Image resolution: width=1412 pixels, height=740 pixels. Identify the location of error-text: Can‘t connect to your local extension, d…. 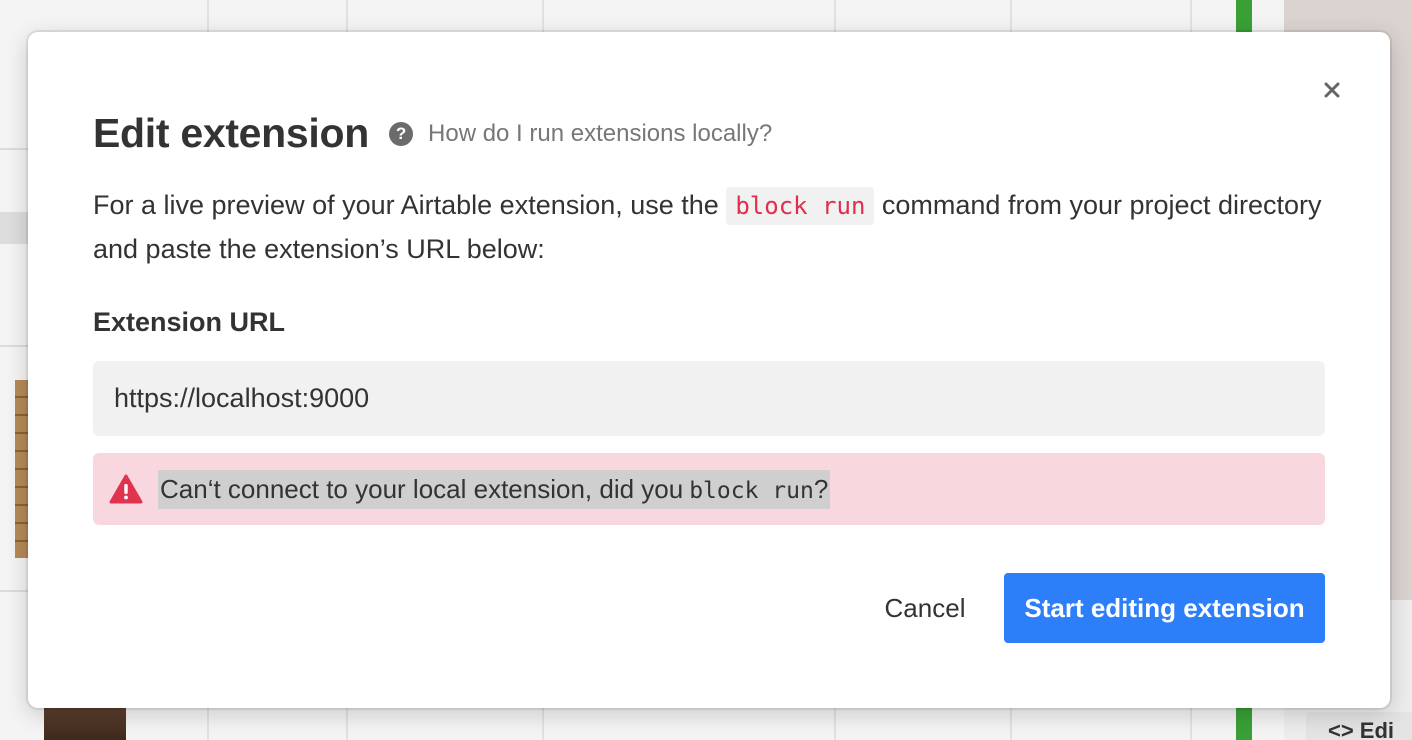
(422, 488).